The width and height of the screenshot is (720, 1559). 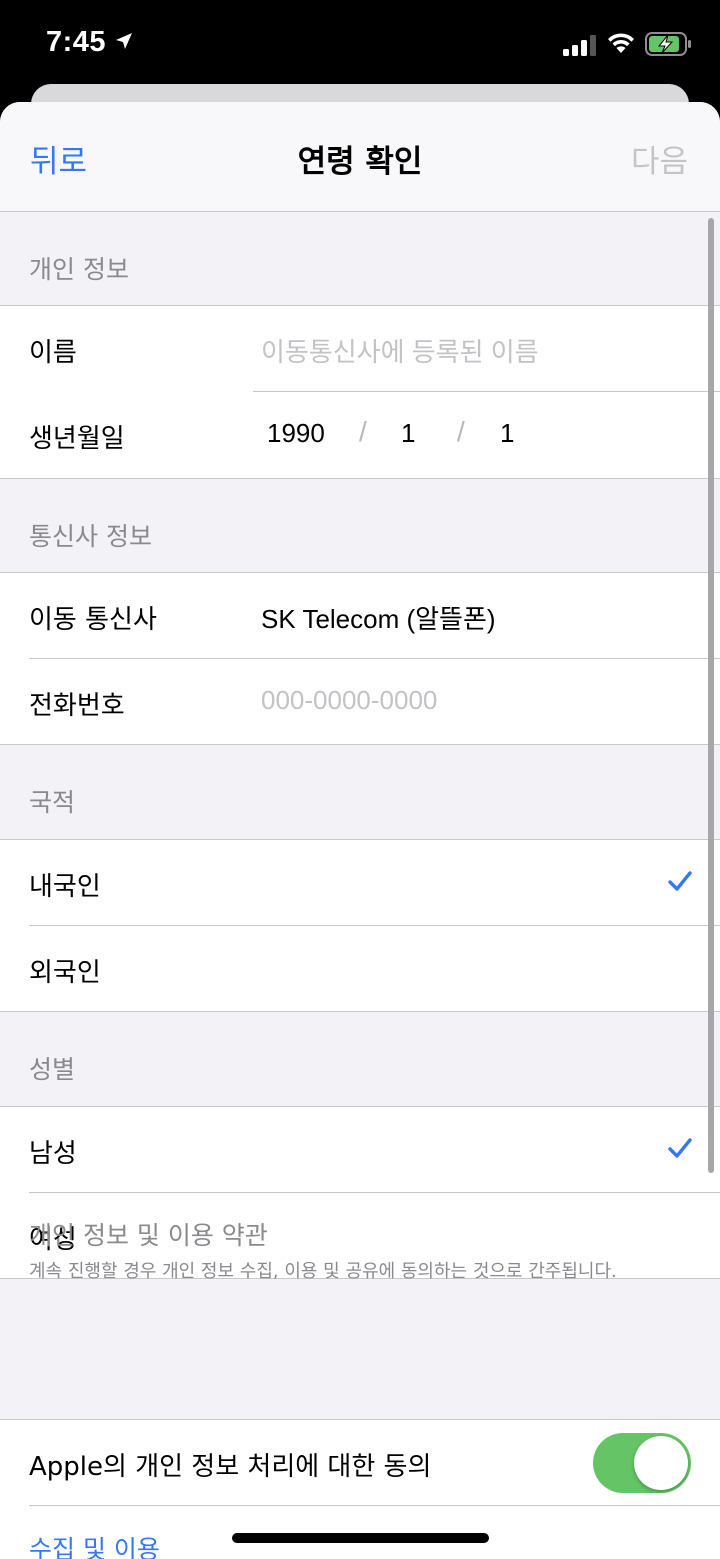 What do you see at coordinates (580, 47) in the screenshot?
I see `cellular-signal-icon` at bounding box center [580, 47].